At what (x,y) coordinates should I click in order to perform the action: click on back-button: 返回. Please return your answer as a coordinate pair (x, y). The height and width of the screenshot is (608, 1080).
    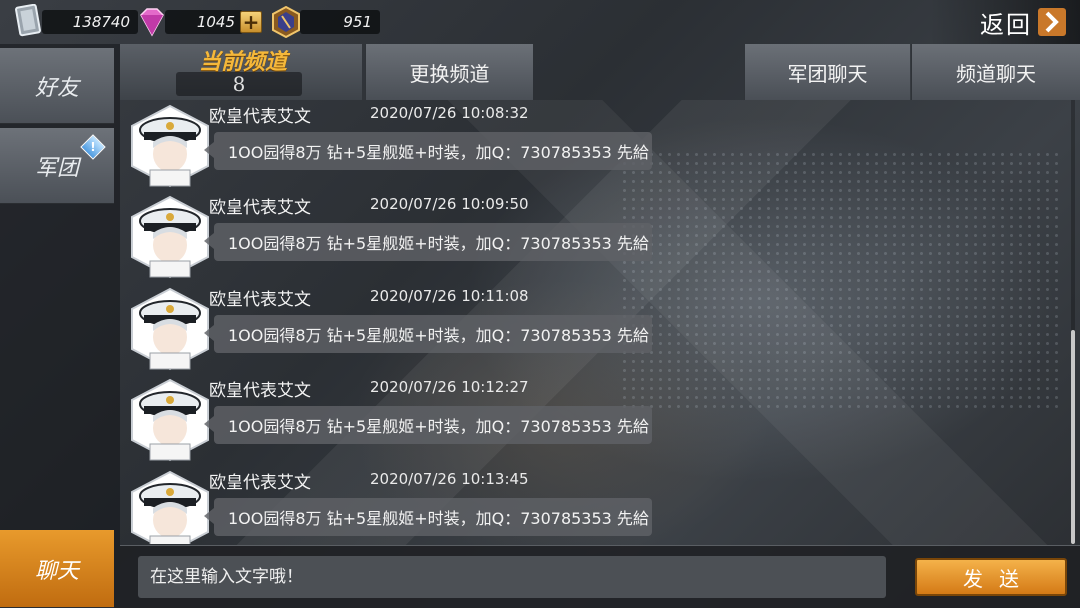
    Looking at the image, I should click on (1005, 22).